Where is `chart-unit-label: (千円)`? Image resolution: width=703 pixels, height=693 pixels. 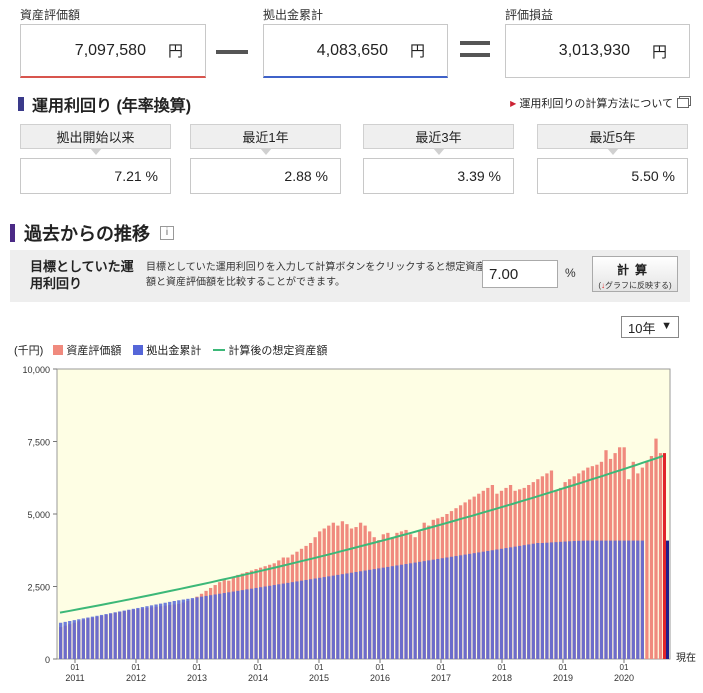
chart-unit-label: (千円) is located at coordinates (29, 351).